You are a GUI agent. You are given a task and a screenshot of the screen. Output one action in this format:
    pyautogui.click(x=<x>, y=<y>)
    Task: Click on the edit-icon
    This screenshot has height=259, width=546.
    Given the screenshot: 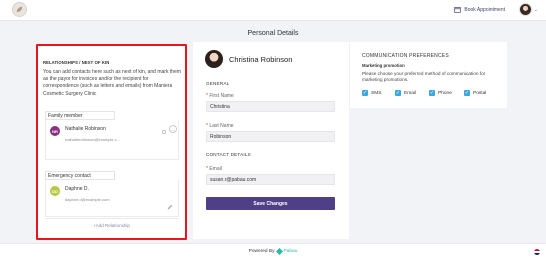 What is the action you would take?
    pyautogui.click(x=170, y=207)
    